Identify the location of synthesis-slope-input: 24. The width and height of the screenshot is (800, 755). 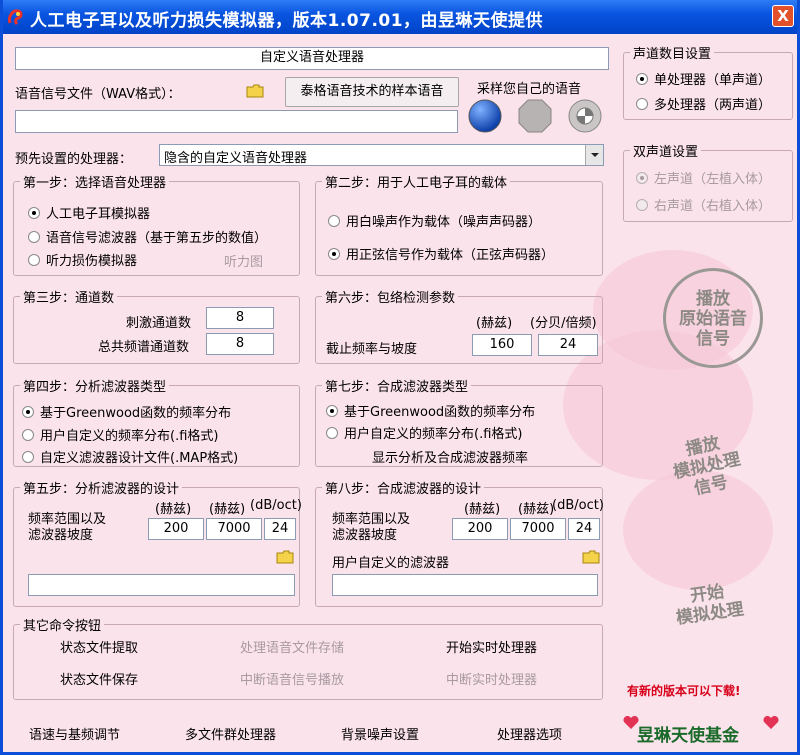
(584, 529).